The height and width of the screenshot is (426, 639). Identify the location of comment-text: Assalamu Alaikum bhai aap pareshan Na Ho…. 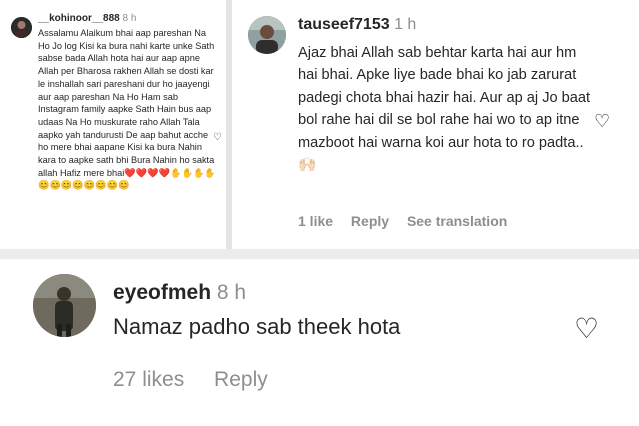
(127, 109).